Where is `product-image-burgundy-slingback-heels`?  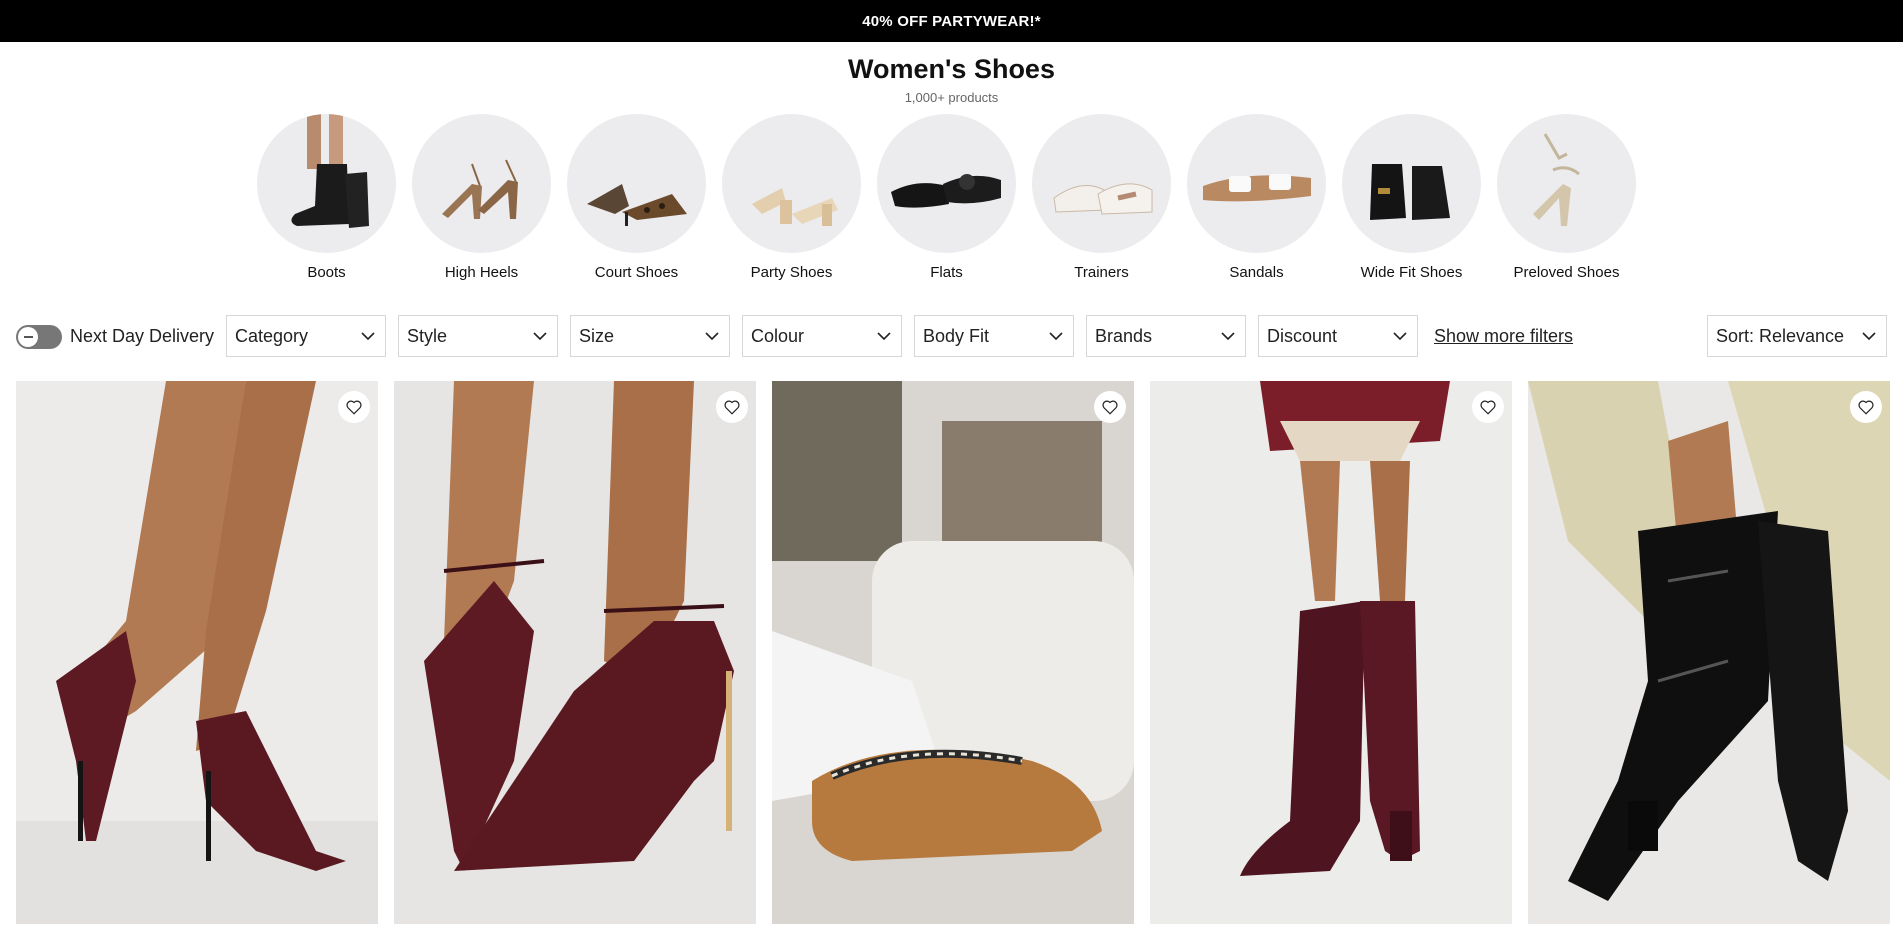
product-image-burgundy-slingback-heels is located at coordinates (197, 652).